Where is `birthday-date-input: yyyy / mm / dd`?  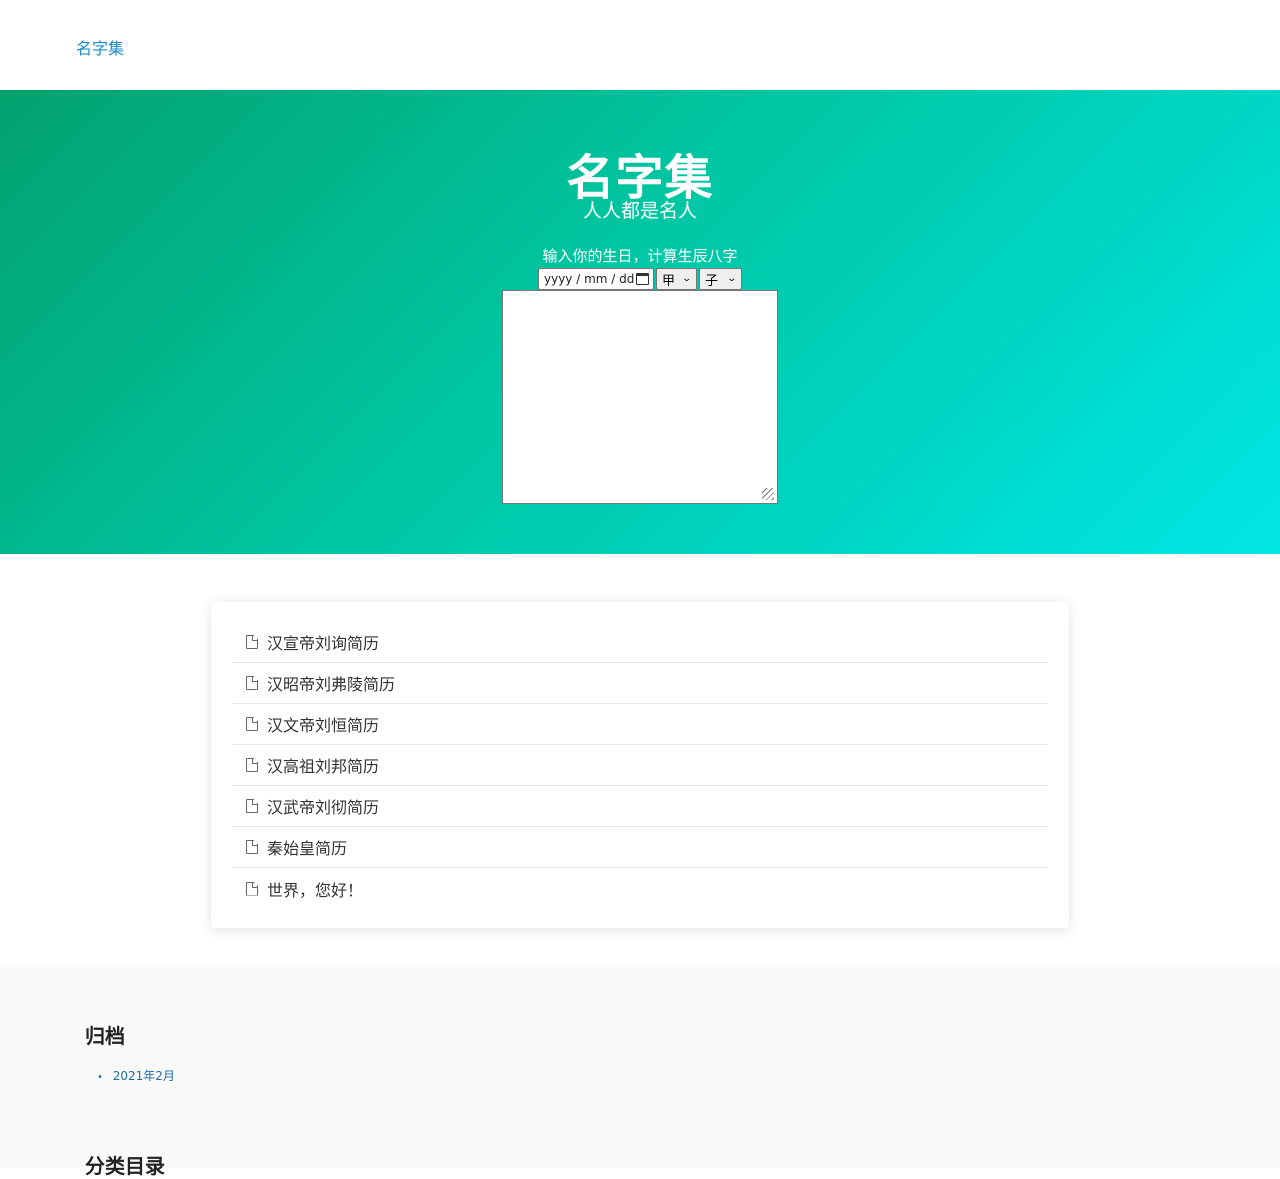
birthday-date-input: yyyy / mm / dd is located at coordinates (596, 279).